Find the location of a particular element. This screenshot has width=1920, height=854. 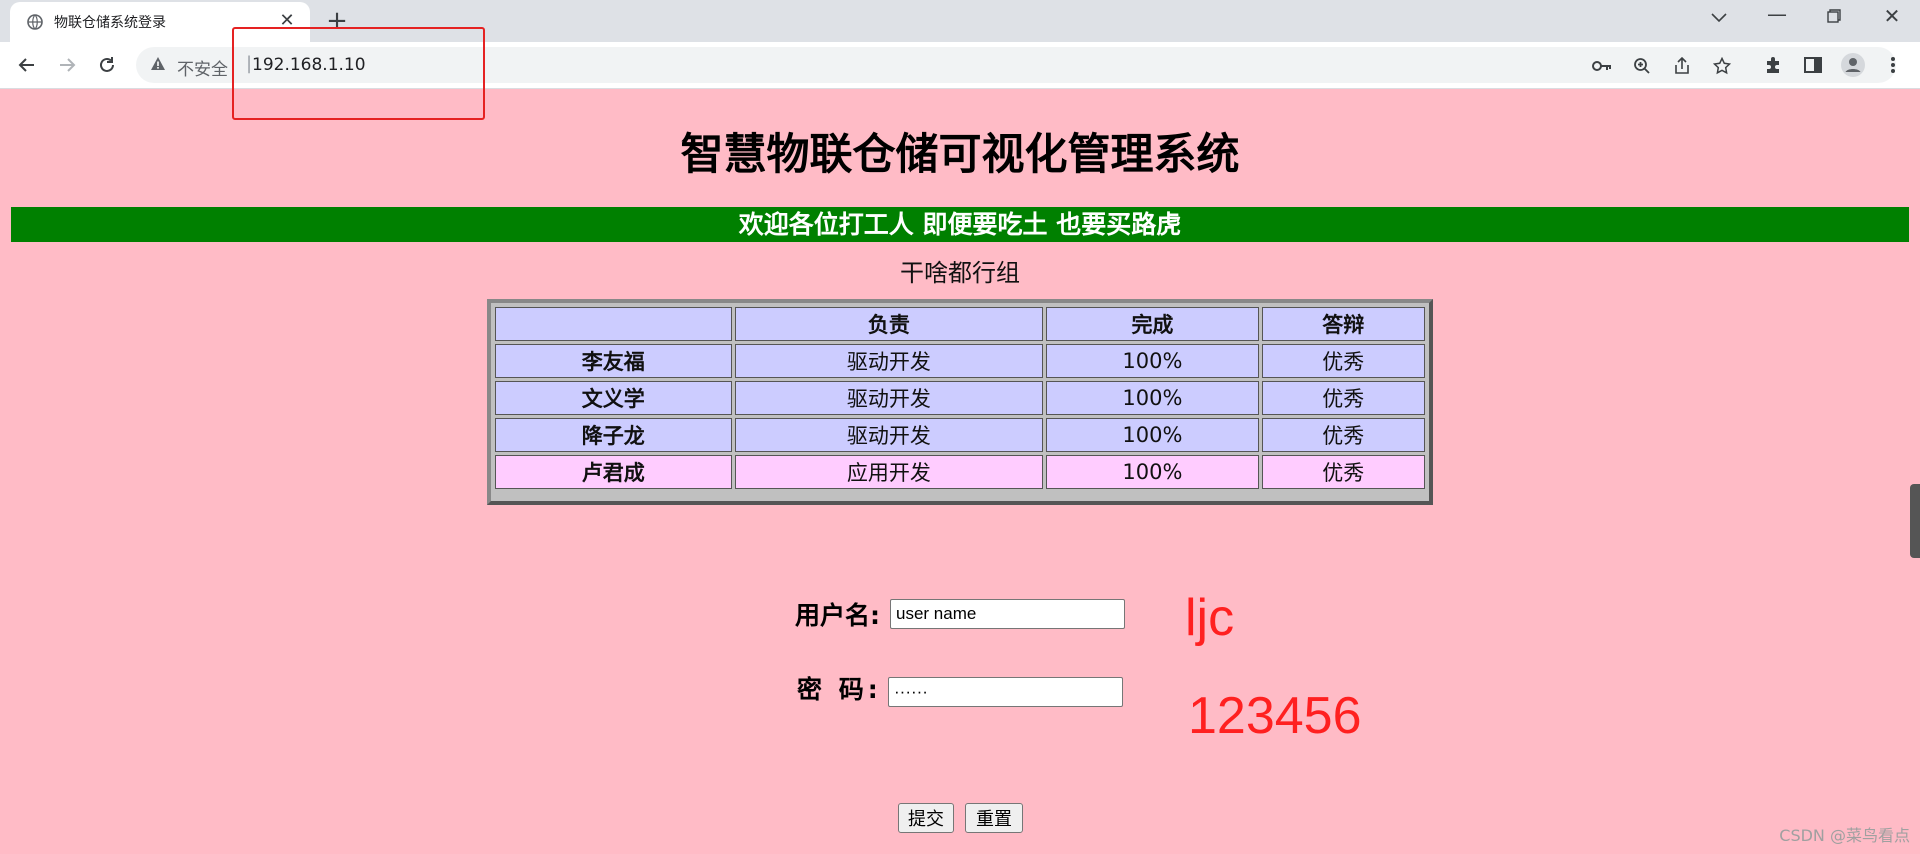

reload-icon is located at coordinates (107, 65).